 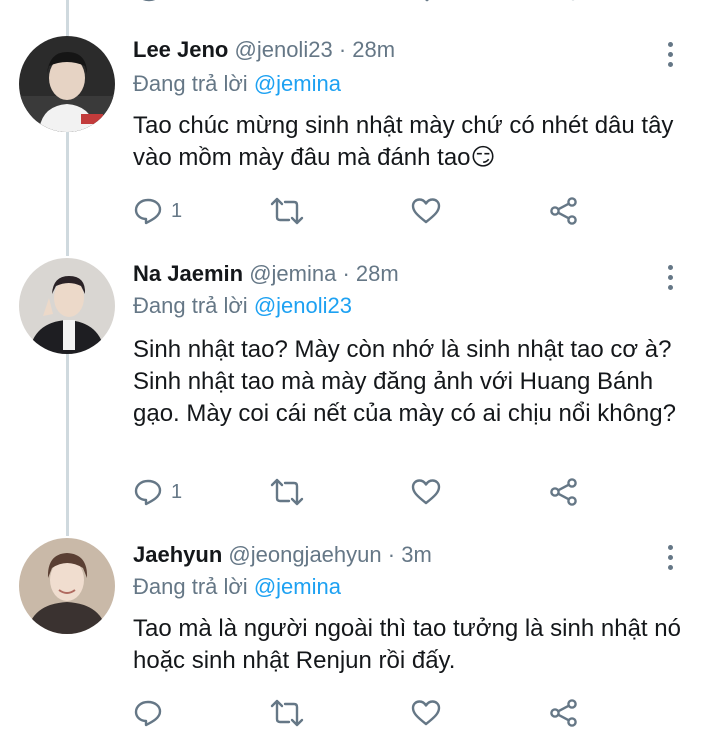 What do you see at coordinates (177, 554) in the screenshot?
I see `display-name: Jaehyun` at bounding box center [177, 554].